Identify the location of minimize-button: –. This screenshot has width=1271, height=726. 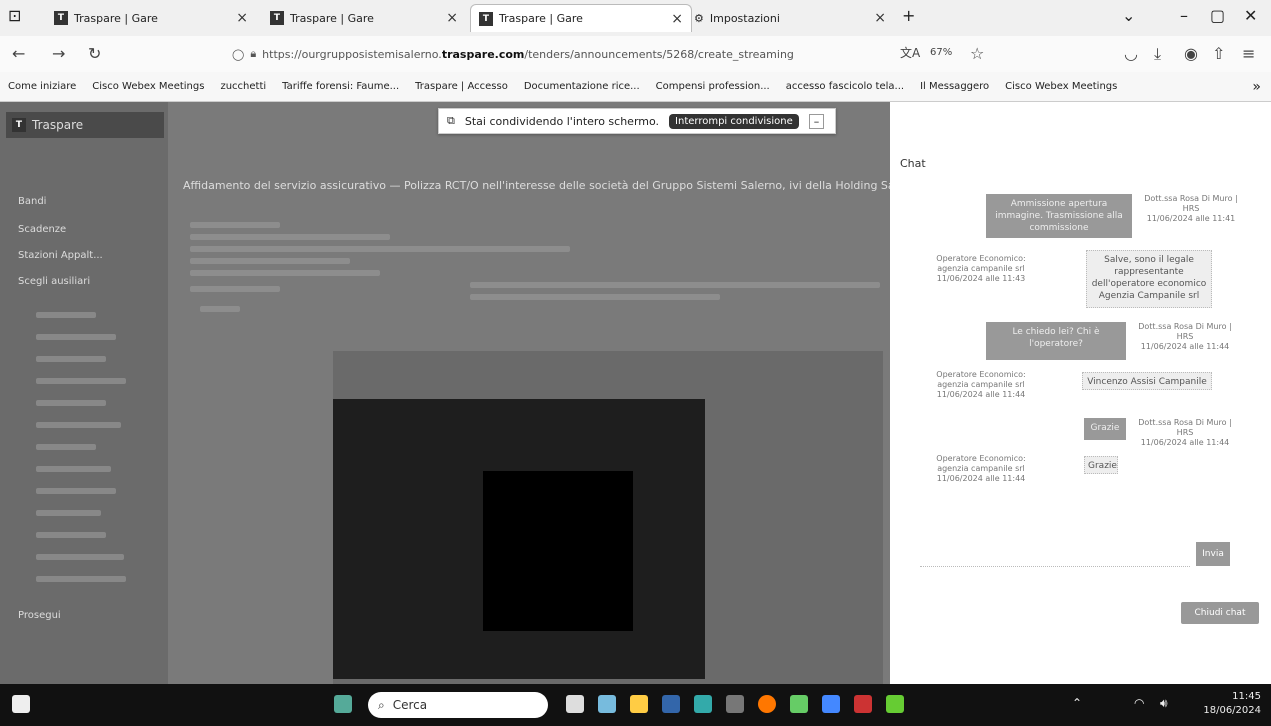
(1184, 15).